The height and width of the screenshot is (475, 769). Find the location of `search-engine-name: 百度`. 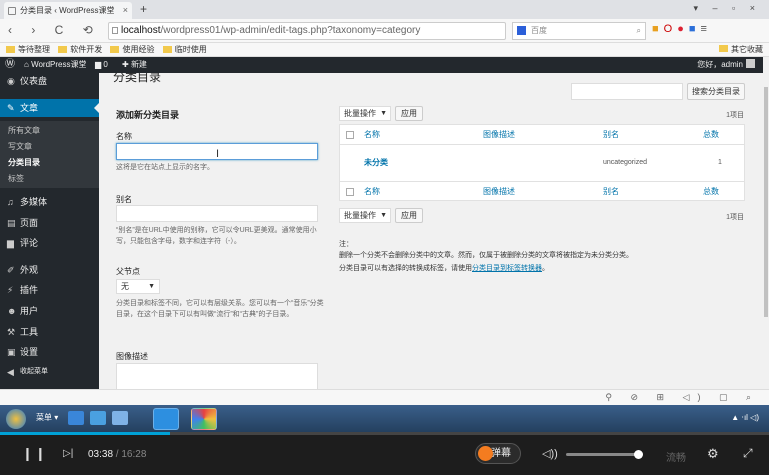

search-engine-name: 百度 is located at coordinates (539, 30).